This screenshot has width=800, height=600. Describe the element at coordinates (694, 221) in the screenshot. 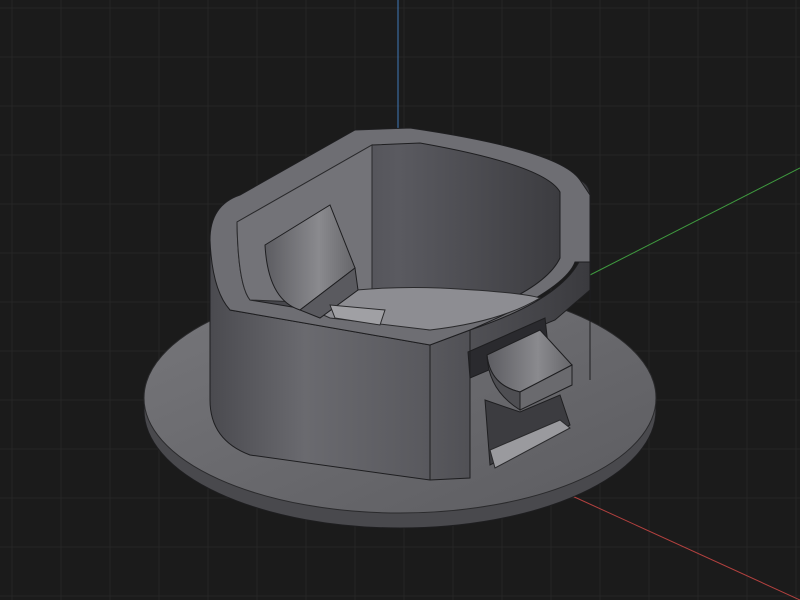

I see `y-axis-line` at that location.